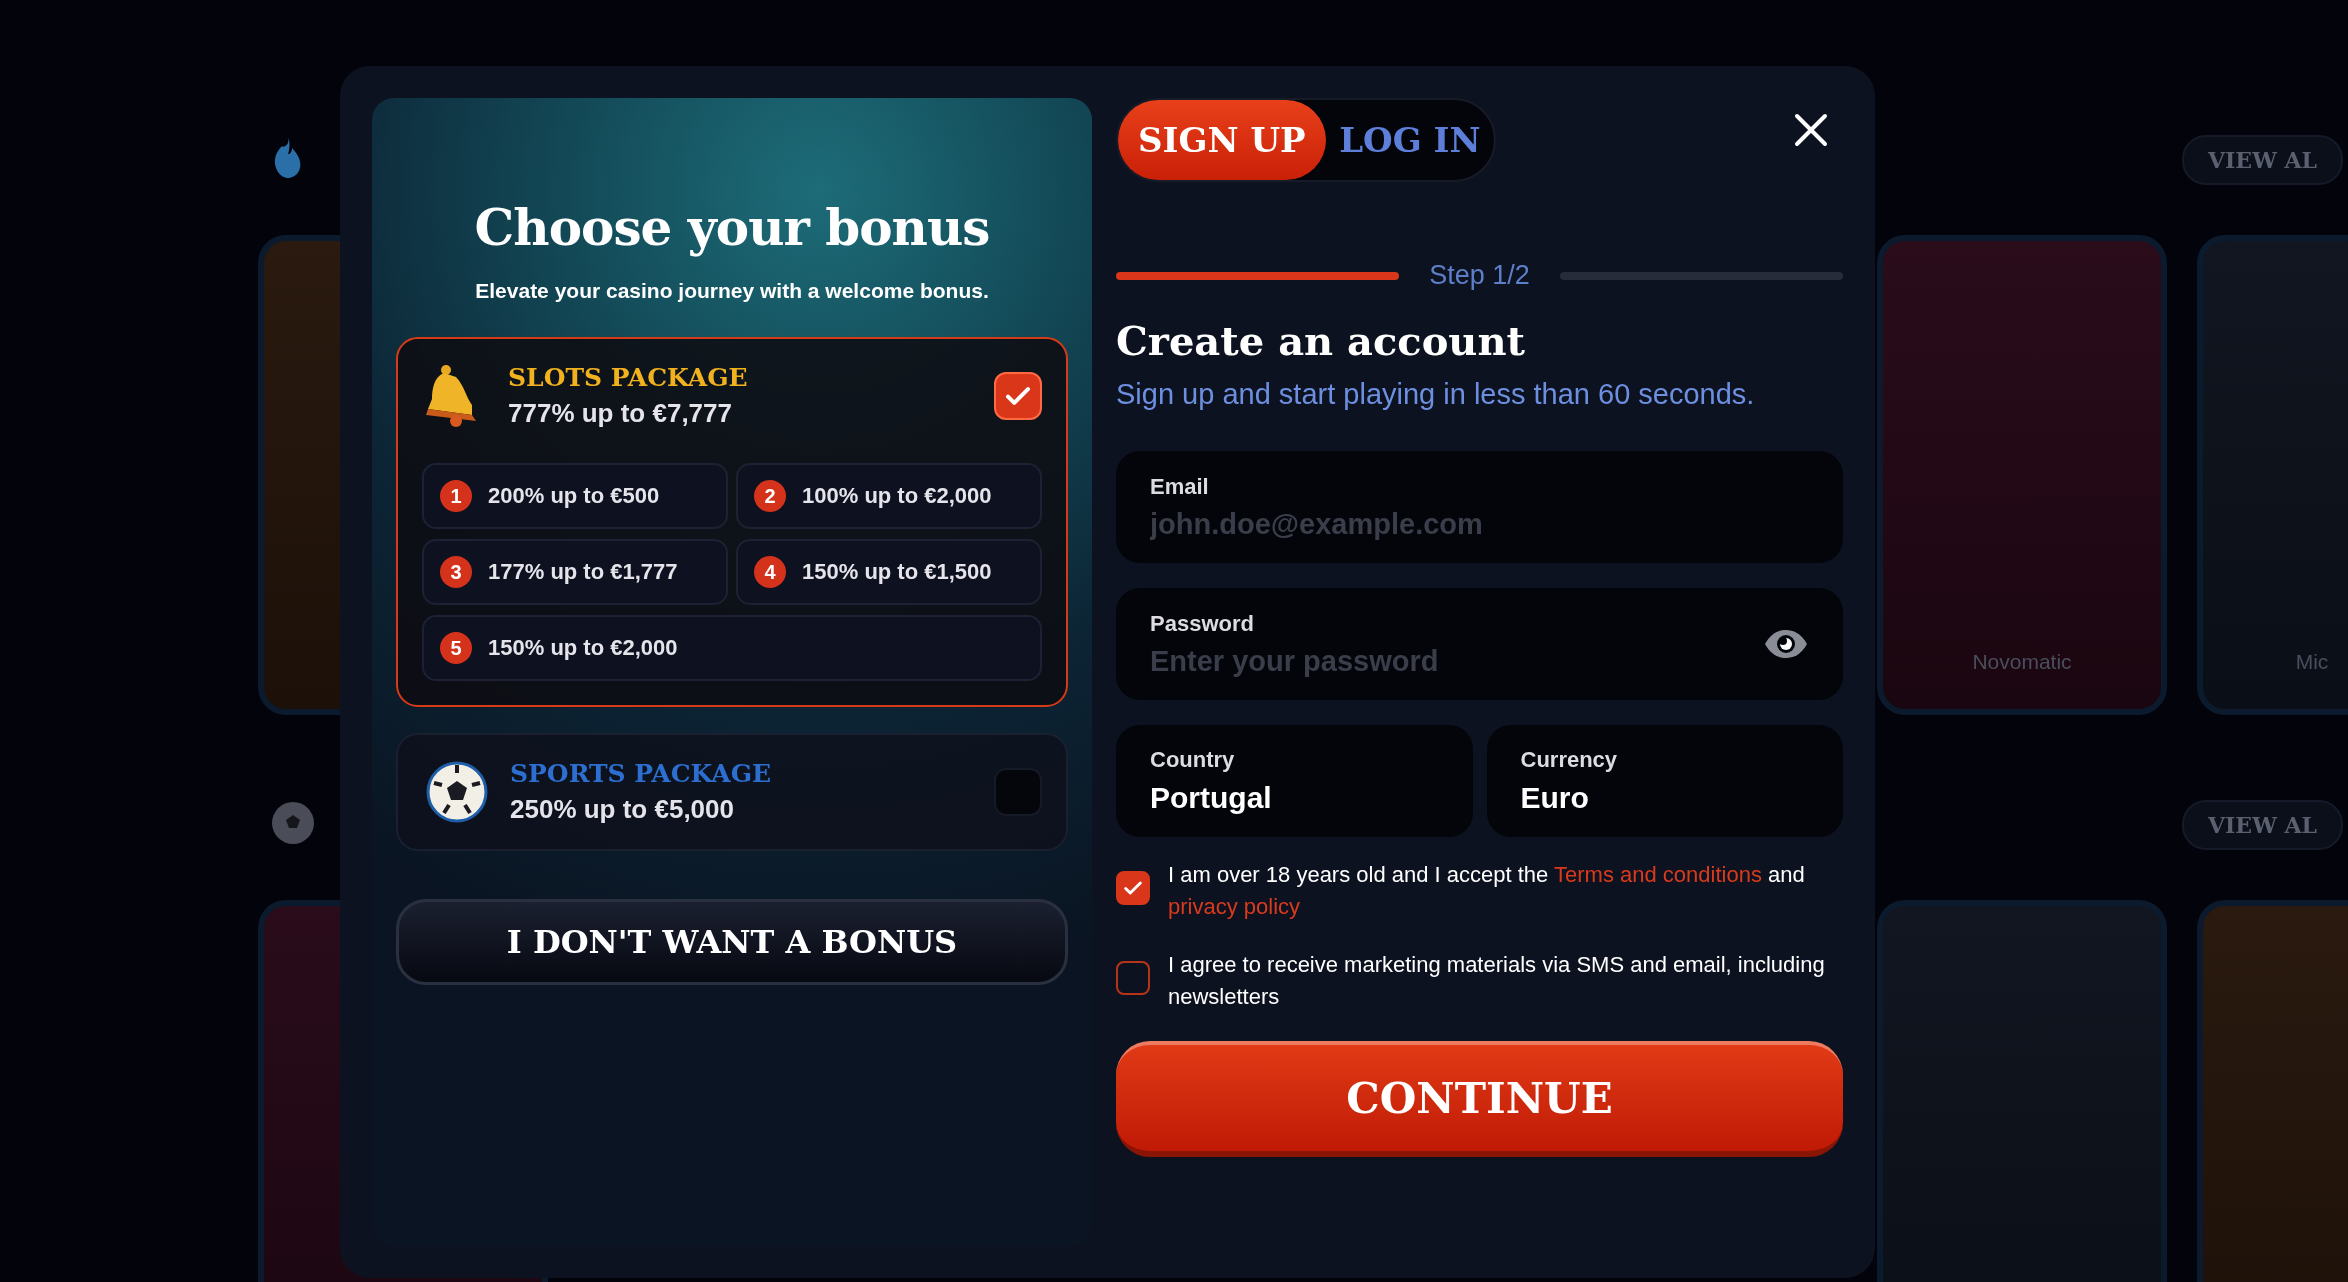 The width and height of the screenshot is (2348, 1282). I want to click on package-title: SPORTS PACKAGE, so click(641, 773).